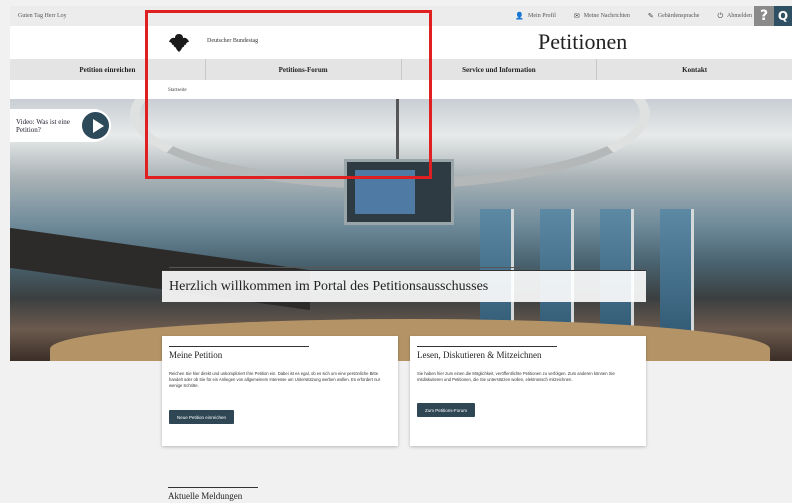 The width and height of the screenshot is (792, 503). Describe the element at coordinates (694, 69) in the screenshot. I see `nav-contact: Kontakt` at that location.